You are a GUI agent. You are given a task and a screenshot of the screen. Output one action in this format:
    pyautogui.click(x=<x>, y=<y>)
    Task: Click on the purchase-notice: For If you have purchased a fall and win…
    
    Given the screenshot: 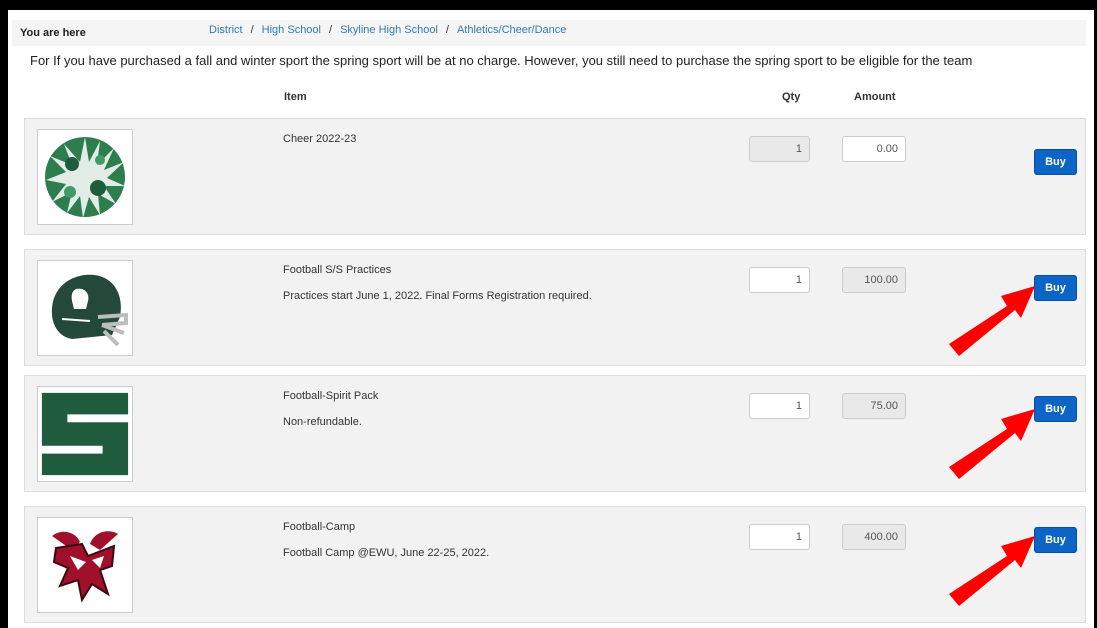 What is the action you would take?
    pyautogui.click(x=501, y=60)
    